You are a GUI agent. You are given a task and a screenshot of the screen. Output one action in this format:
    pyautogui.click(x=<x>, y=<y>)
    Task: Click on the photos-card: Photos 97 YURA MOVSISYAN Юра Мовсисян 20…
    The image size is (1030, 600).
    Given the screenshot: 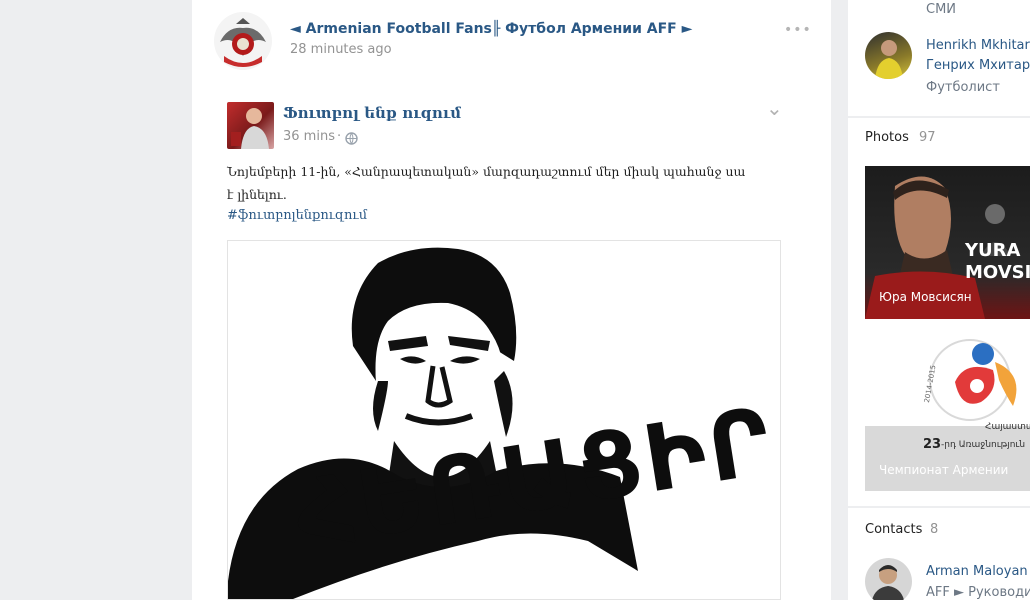 What is the action you would take?
    pyautogui.click(x=939, y=312)
    